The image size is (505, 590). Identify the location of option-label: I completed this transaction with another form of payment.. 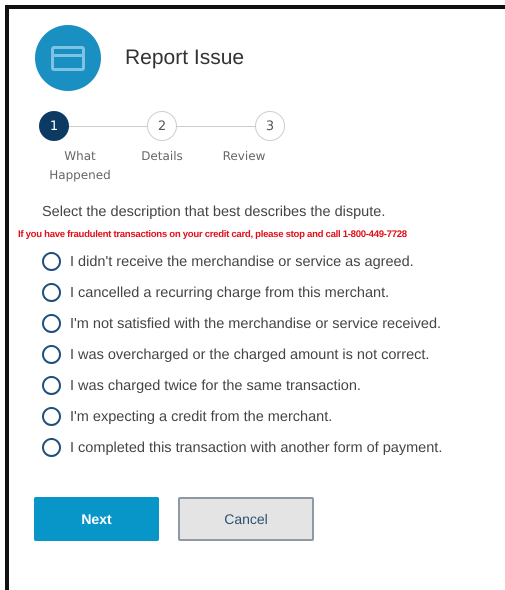
(256, 448).